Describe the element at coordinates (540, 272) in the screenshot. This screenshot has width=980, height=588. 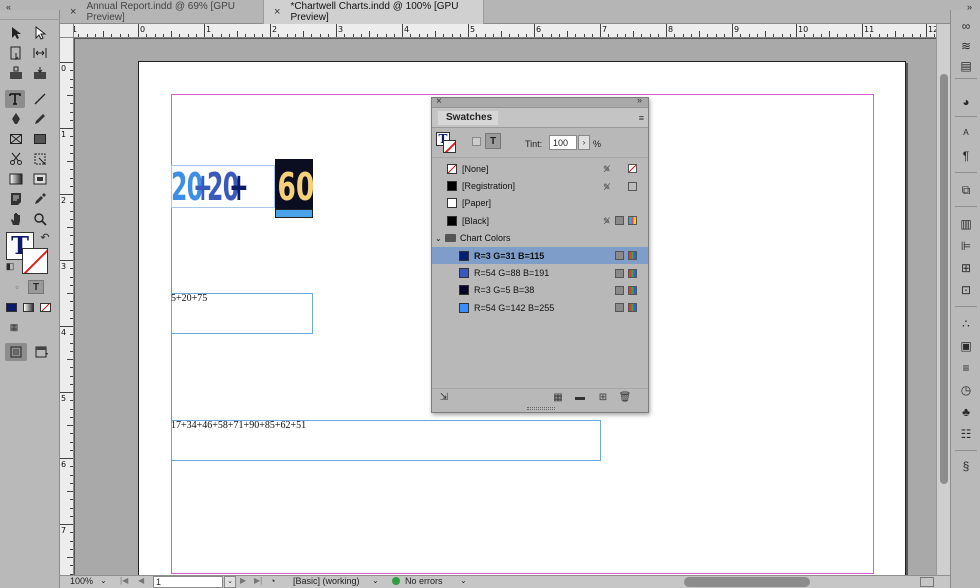
I see `swatch-row-rgb-2: R=54 G=88 B=191` at that location.